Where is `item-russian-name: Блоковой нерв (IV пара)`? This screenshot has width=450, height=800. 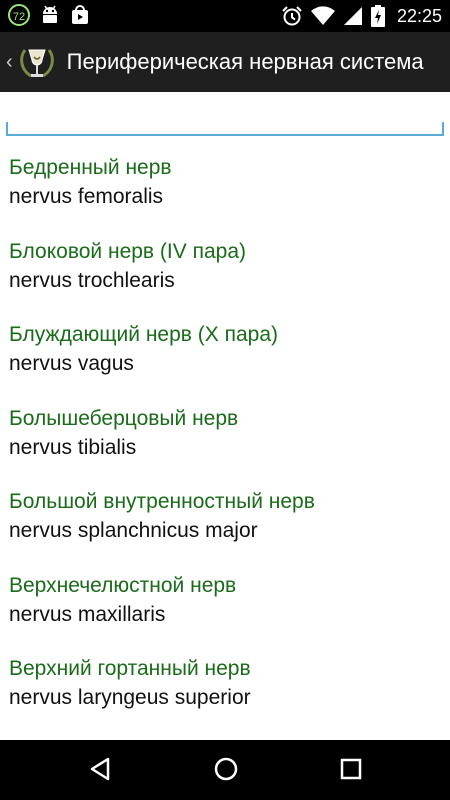
item-russian-name: Блоковой нерв (IV пара) is located at coordinates (127, 251).